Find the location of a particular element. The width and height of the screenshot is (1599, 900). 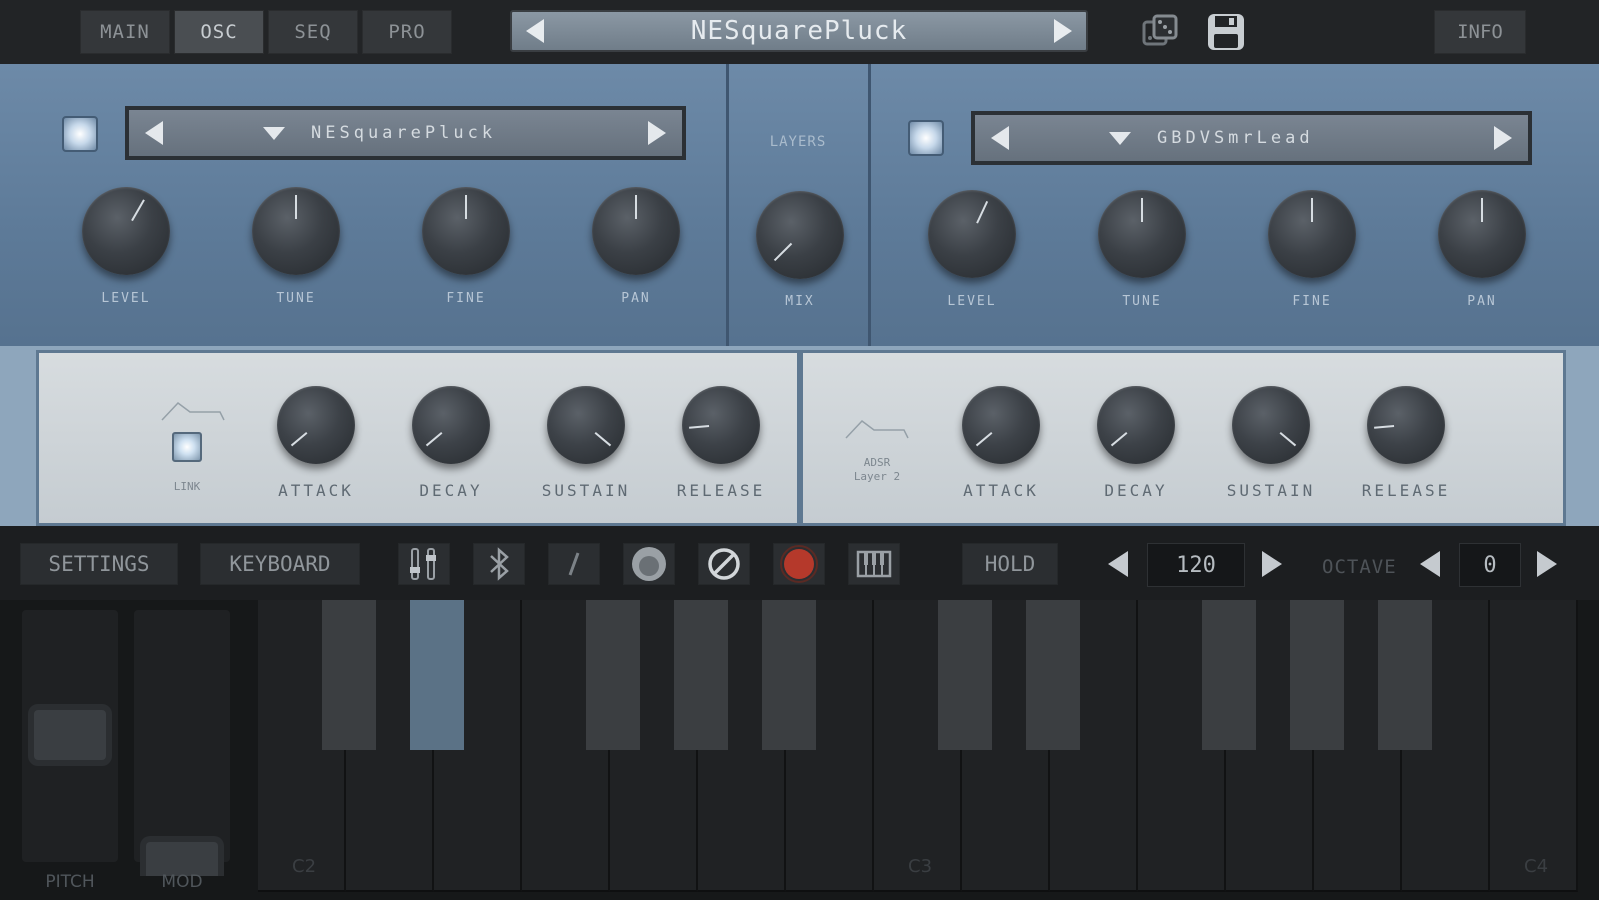

octave-label: OCTAVE is located at coordinates (1359, 567).